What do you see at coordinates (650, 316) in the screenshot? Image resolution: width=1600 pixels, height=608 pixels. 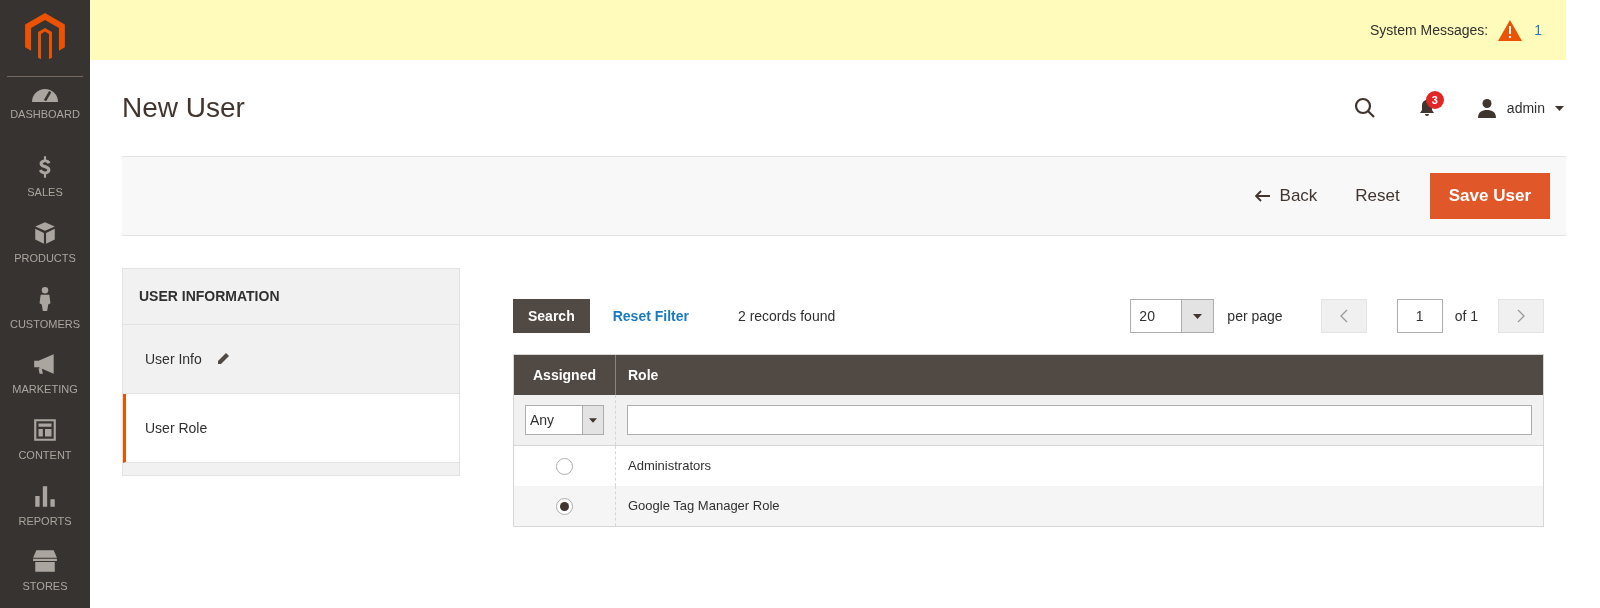 I see `reset-filter-link: Reset Filter` at bounding box center [650, 316].